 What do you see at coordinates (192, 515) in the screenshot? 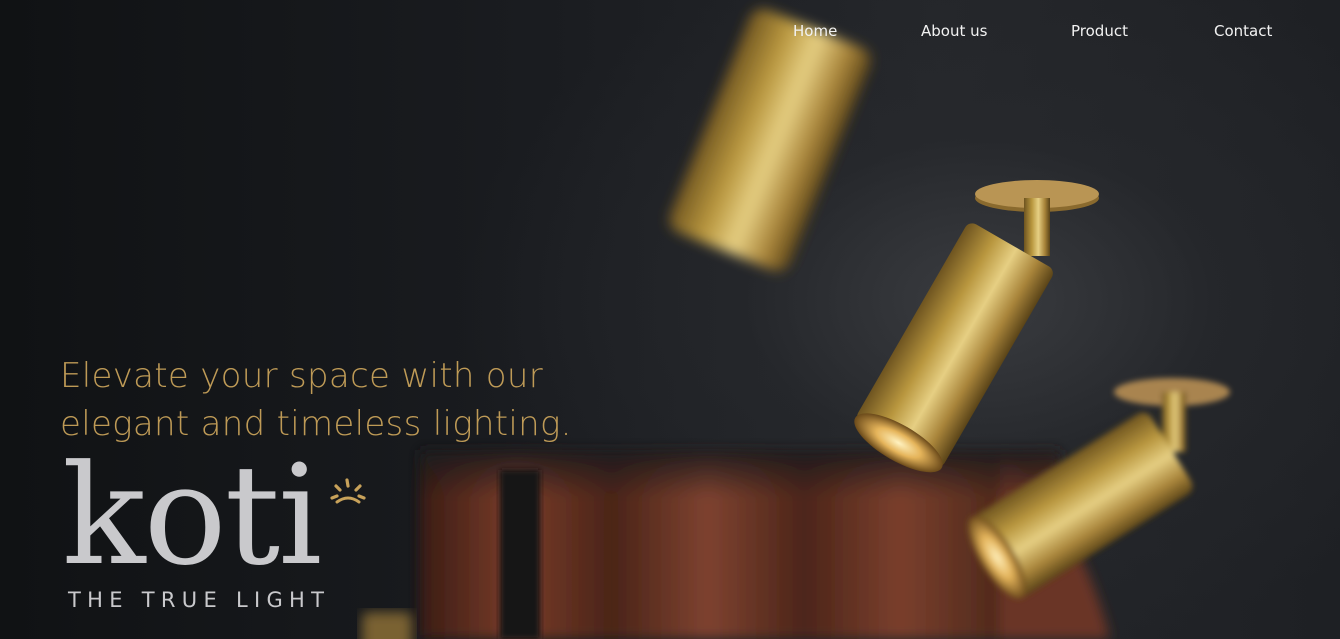
I see `logo-wordmark: koti` at bounding box center [192, 515].